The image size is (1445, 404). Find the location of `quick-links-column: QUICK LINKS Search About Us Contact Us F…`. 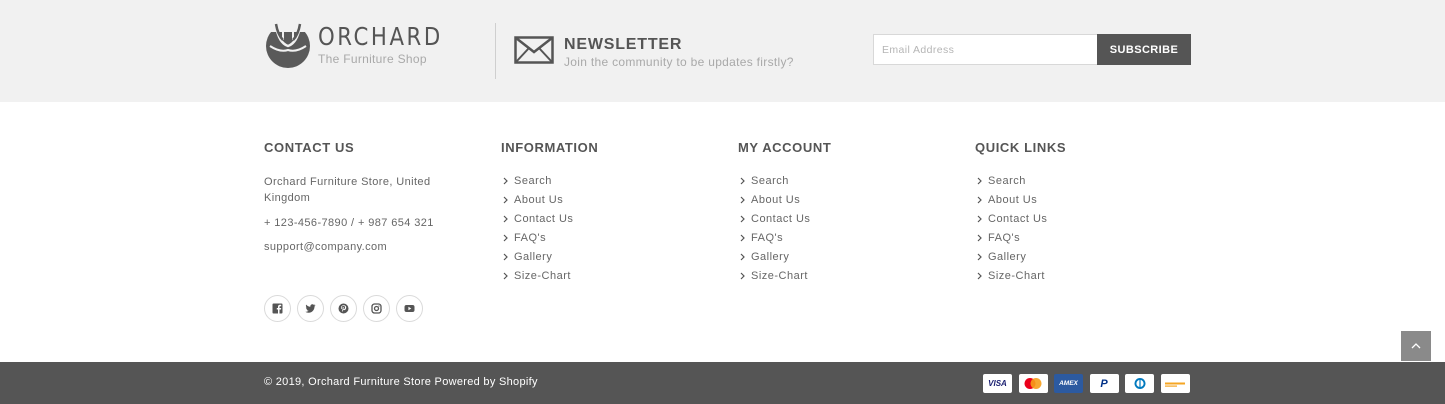

quick-links-column: QUICK LINKS Search About Us Contact Us F… is located at coordinates (1085, 212).